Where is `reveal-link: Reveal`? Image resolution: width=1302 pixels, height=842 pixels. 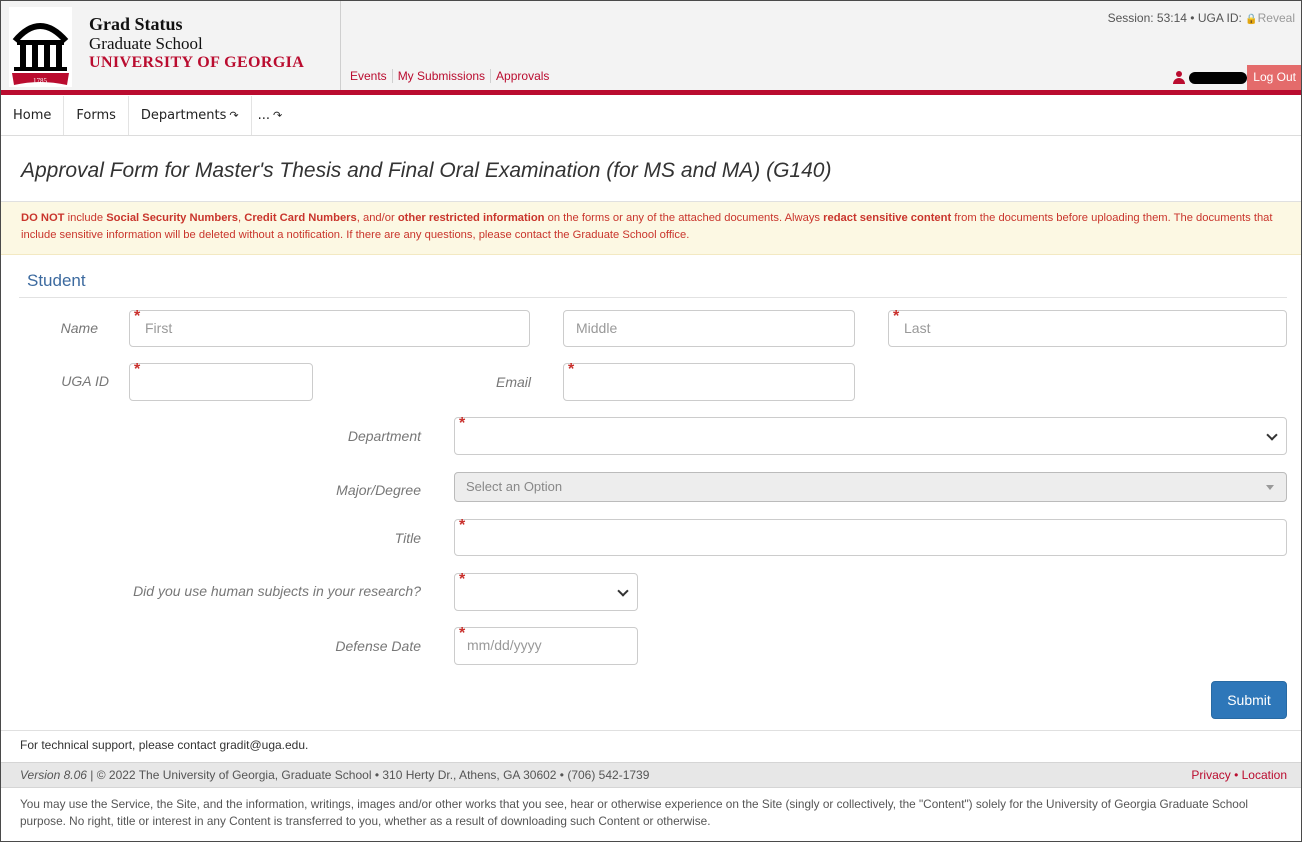 reveal-link: Reveal is located at coordinates (1276, 18).